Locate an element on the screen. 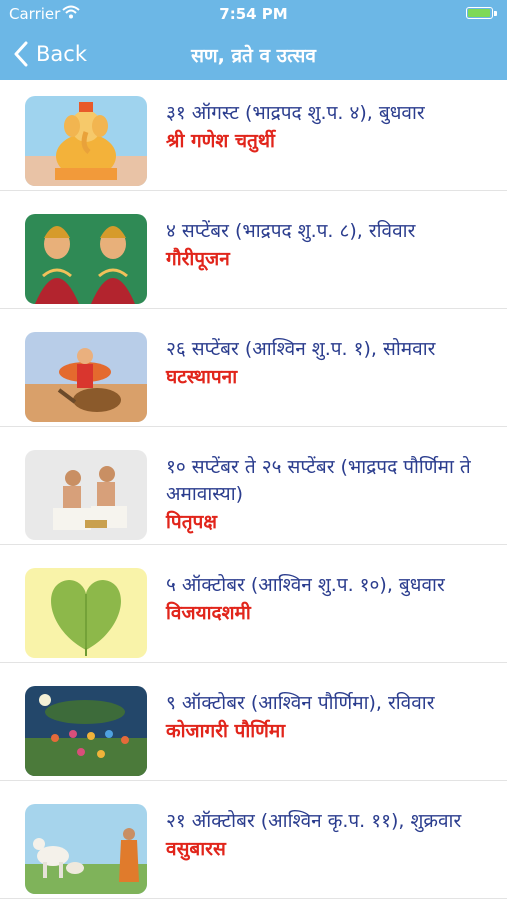 The width and height of the screenshot is (507, 900). status-bar: Carrier 7:54 PM is located at coordinates (253, 14).